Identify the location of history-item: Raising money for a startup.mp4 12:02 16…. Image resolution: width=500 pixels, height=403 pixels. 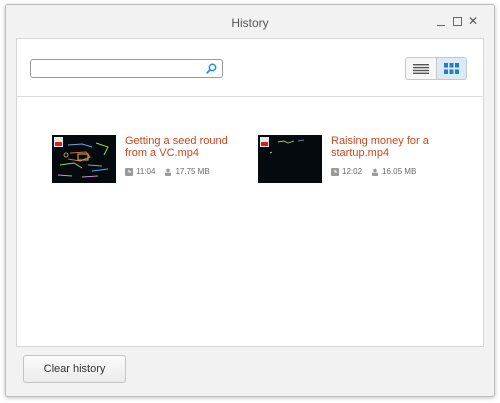
(358, 160).